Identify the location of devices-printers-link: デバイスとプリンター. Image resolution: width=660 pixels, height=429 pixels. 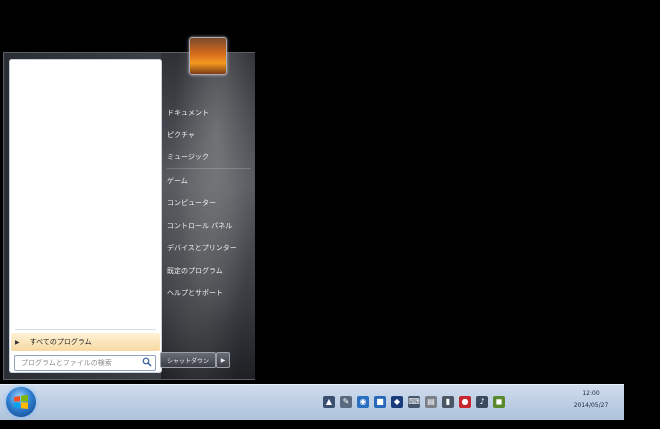
(202, 248).